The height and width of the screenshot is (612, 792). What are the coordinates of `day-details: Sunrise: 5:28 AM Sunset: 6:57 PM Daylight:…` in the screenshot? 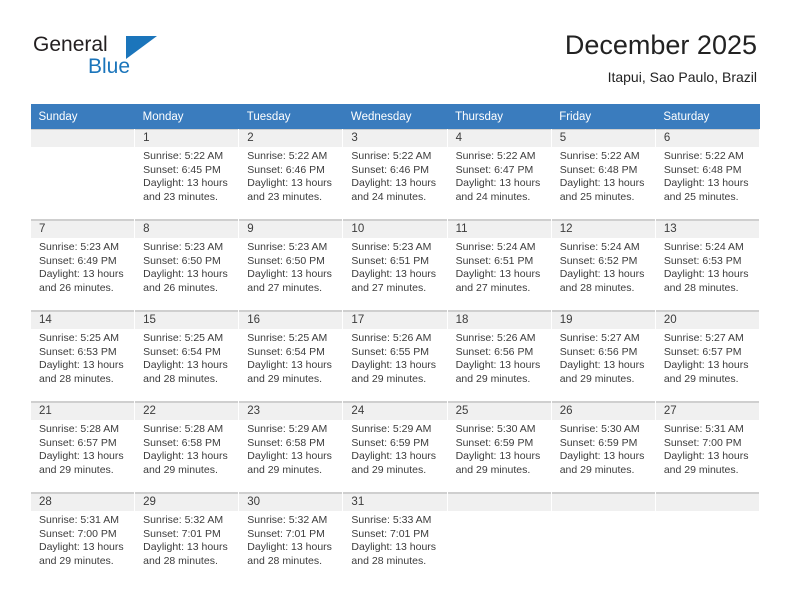 It's located at (82, 448).